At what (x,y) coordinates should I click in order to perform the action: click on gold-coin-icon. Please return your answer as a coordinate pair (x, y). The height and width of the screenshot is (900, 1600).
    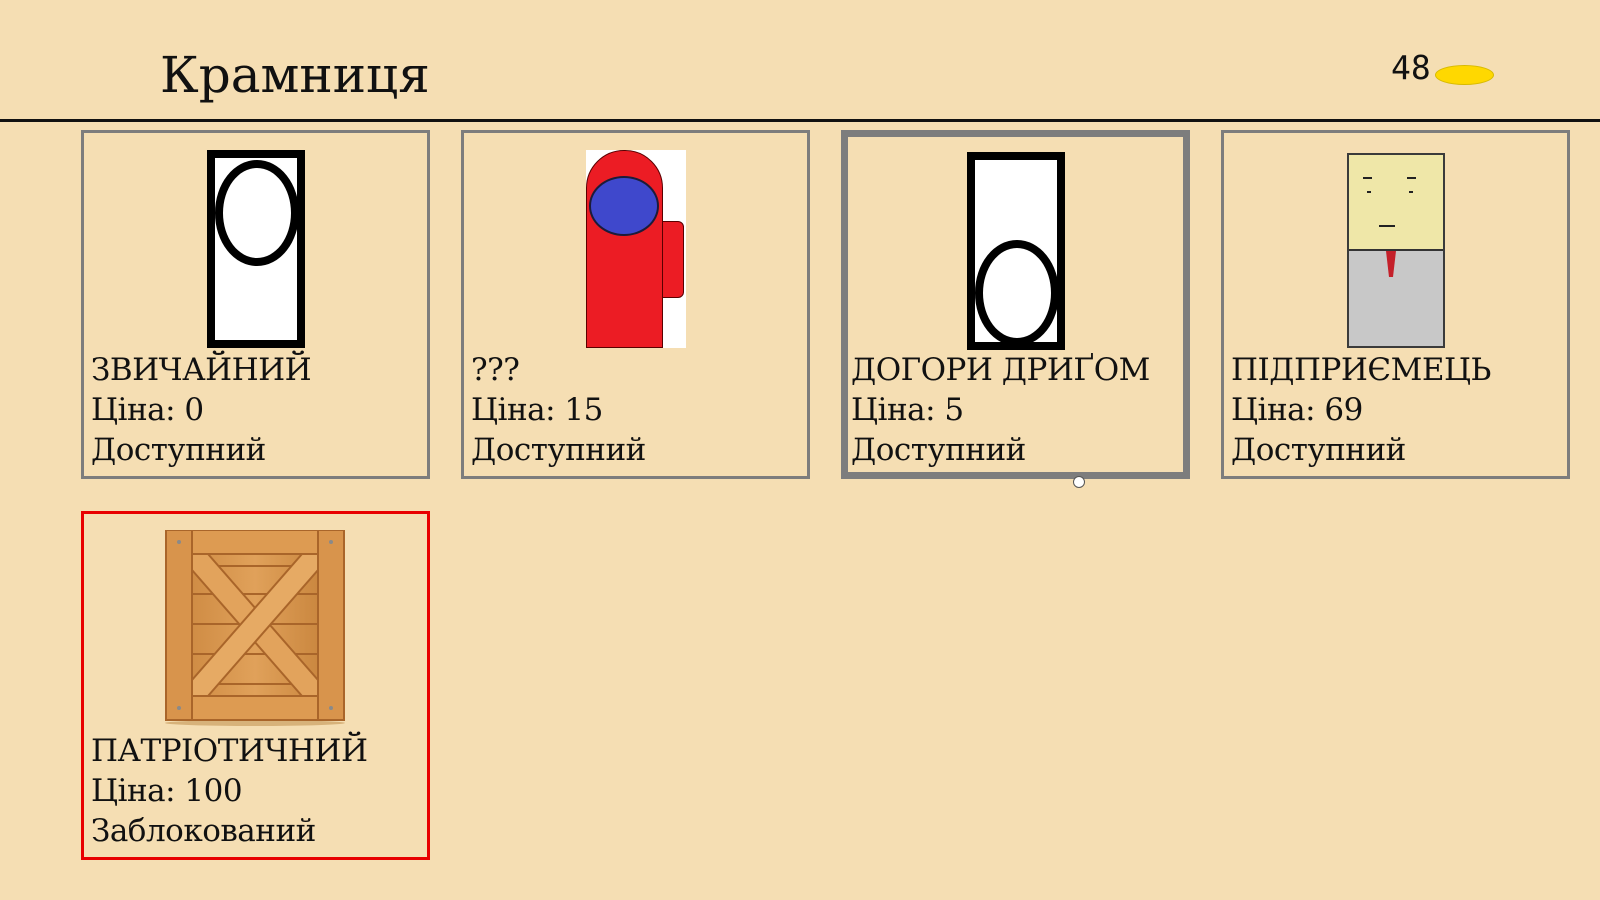
    Looking at the image, I should click on (1464, 75).